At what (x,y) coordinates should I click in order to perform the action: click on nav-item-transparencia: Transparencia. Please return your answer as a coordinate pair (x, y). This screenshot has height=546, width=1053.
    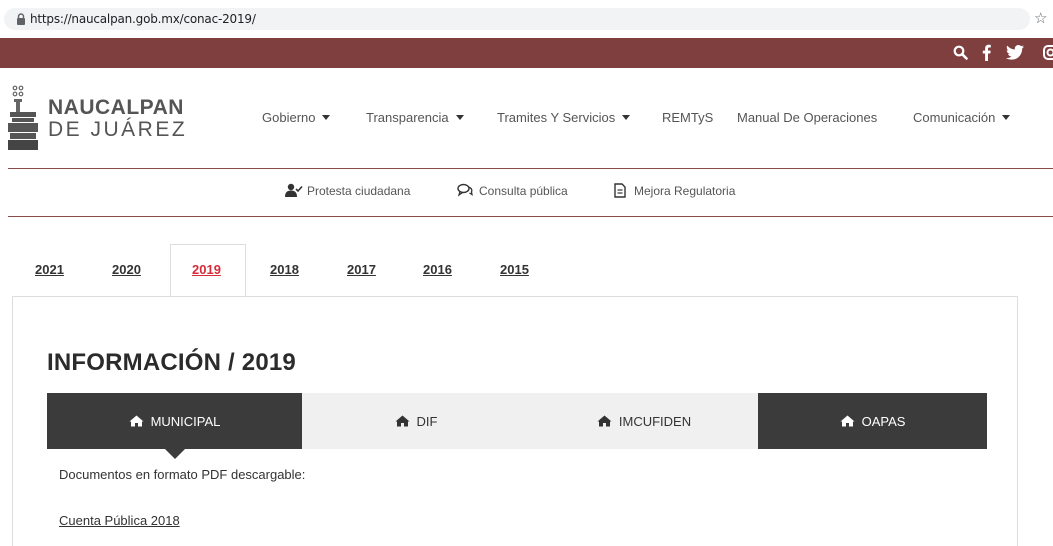
    Looking at the image, I should click on (415, 117).